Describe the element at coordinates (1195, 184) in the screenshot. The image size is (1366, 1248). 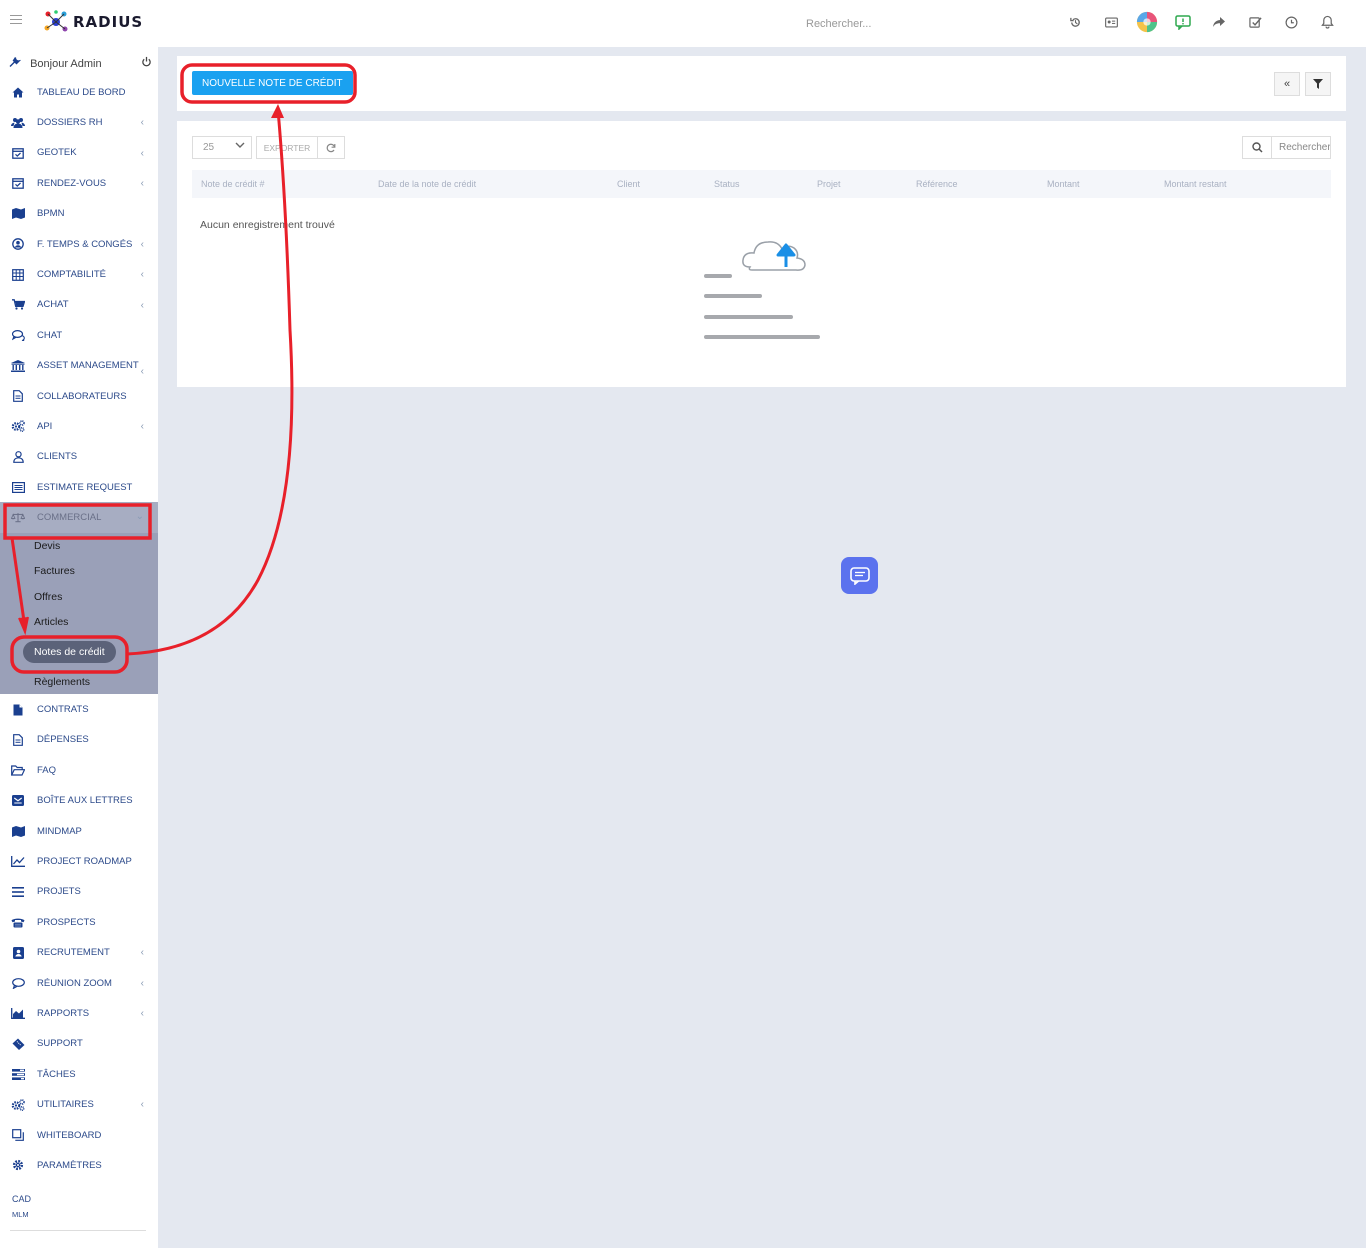
I see `column-header: Montant restant` at that location.